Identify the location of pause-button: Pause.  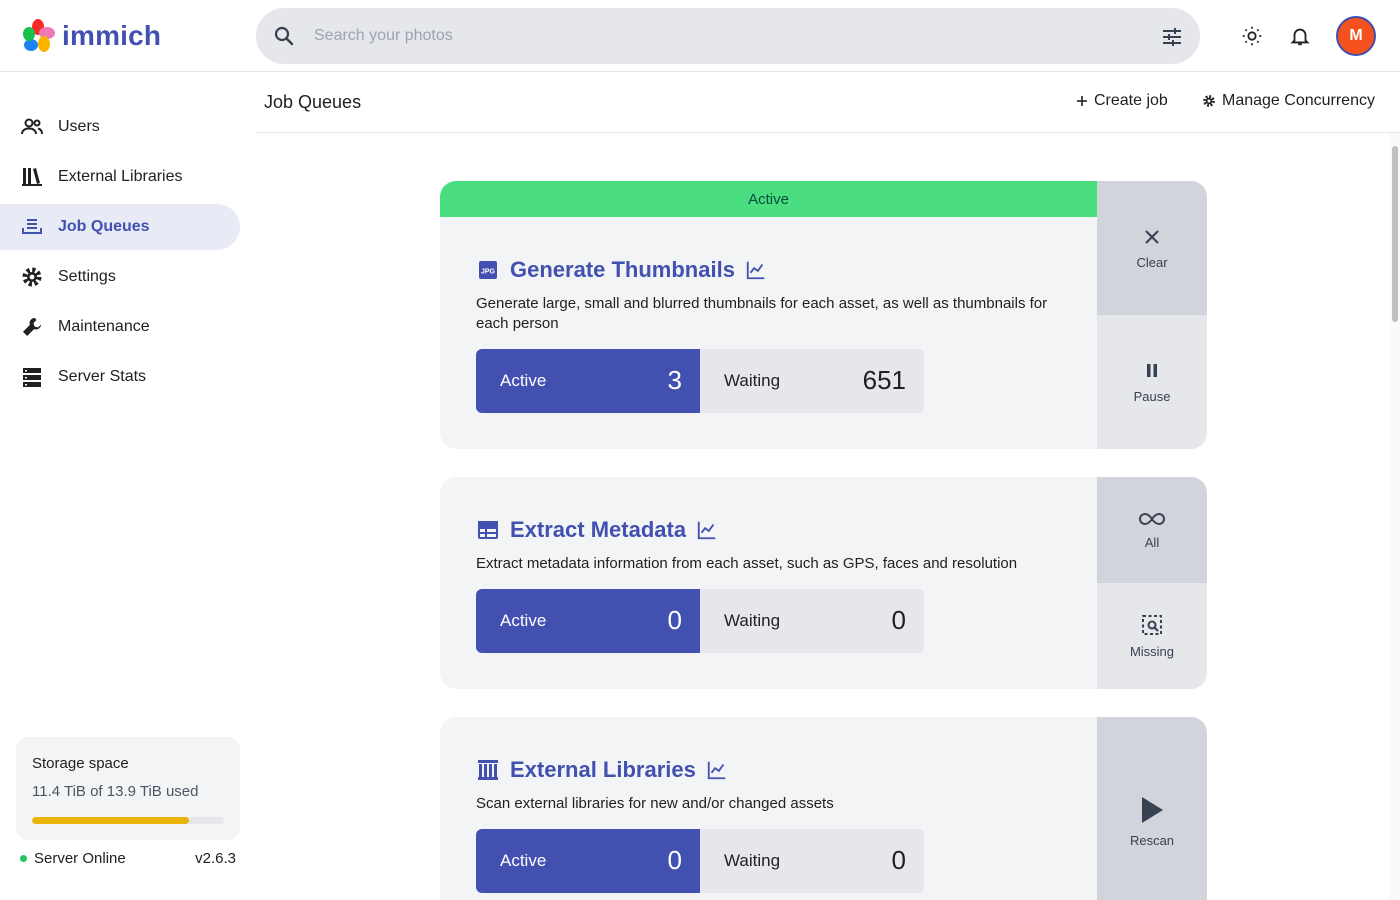
(1152, 382).